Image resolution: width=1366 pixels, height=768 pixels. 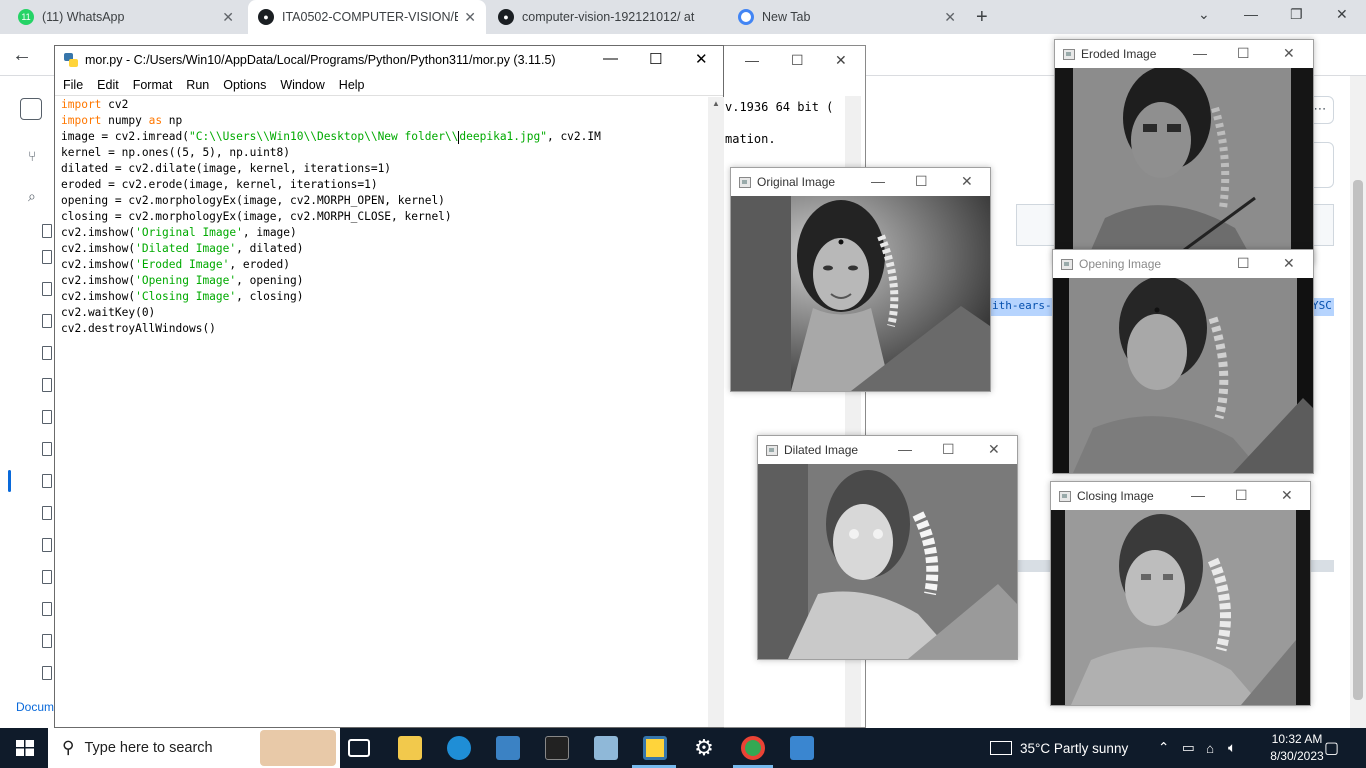 I want to click on opening-image-title-bar: Opening Image ☐ ✕, so click(x=1183, y=264).